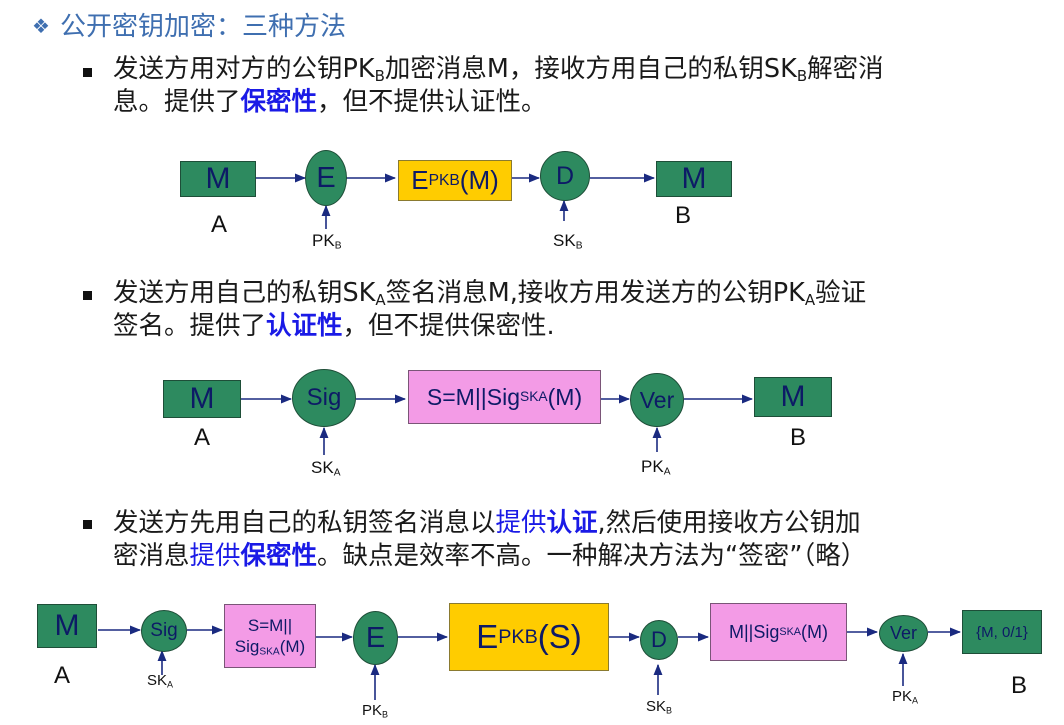 Image resolution: width=1064 pixels, height=725 pixels. What do you see at coordinates (67, 626) in the screenshot?
I see `plaintext-m-box-3: M` at bounding box center [67, 626].